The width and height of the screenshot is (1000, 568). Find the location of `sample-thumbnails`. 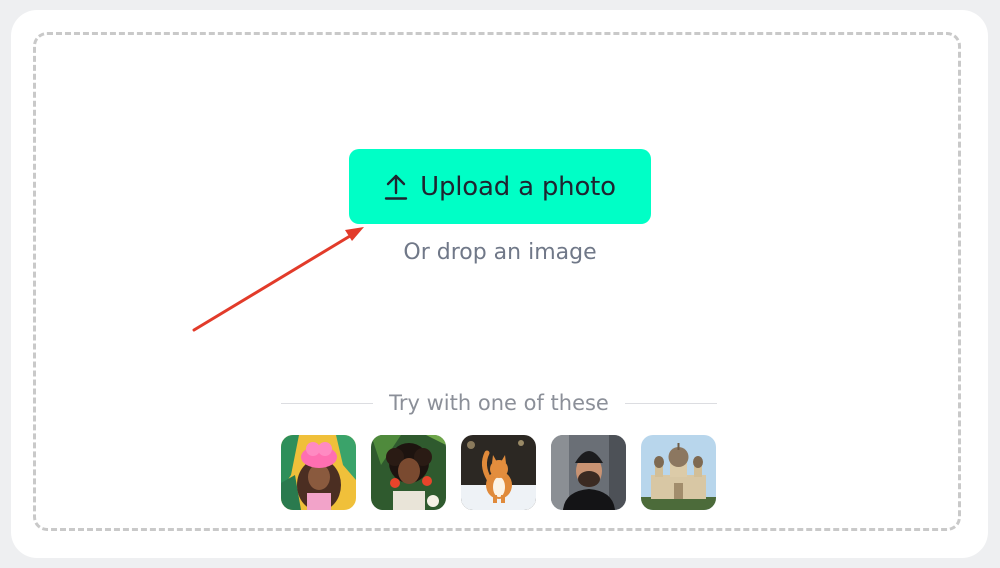

sample-thumbnails is located at coordinates (498, 472).